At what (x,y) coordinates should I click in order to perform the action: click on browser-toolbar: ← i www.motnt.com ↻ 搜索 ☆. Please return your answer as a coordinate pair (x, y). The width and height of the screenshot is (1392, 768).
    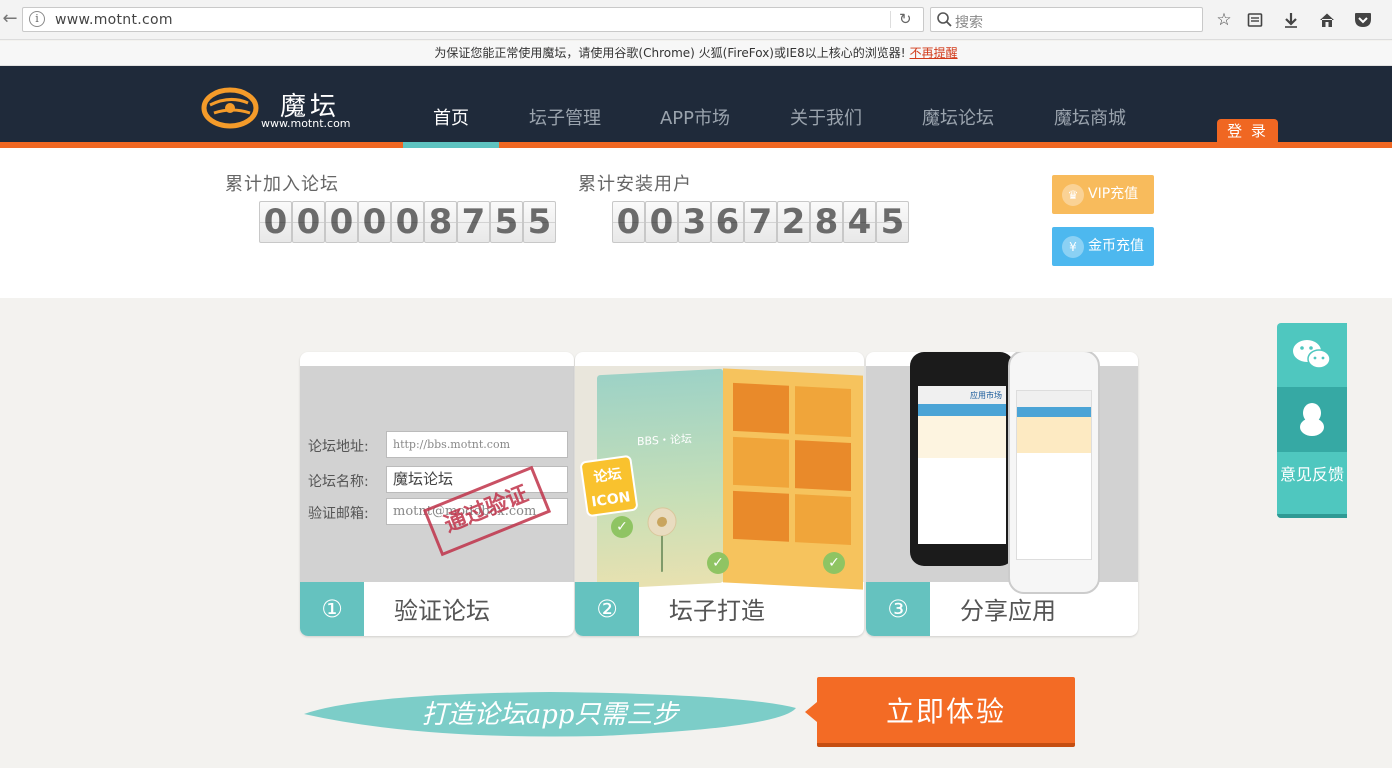
    Looking at the image, I should click on (696, 20).